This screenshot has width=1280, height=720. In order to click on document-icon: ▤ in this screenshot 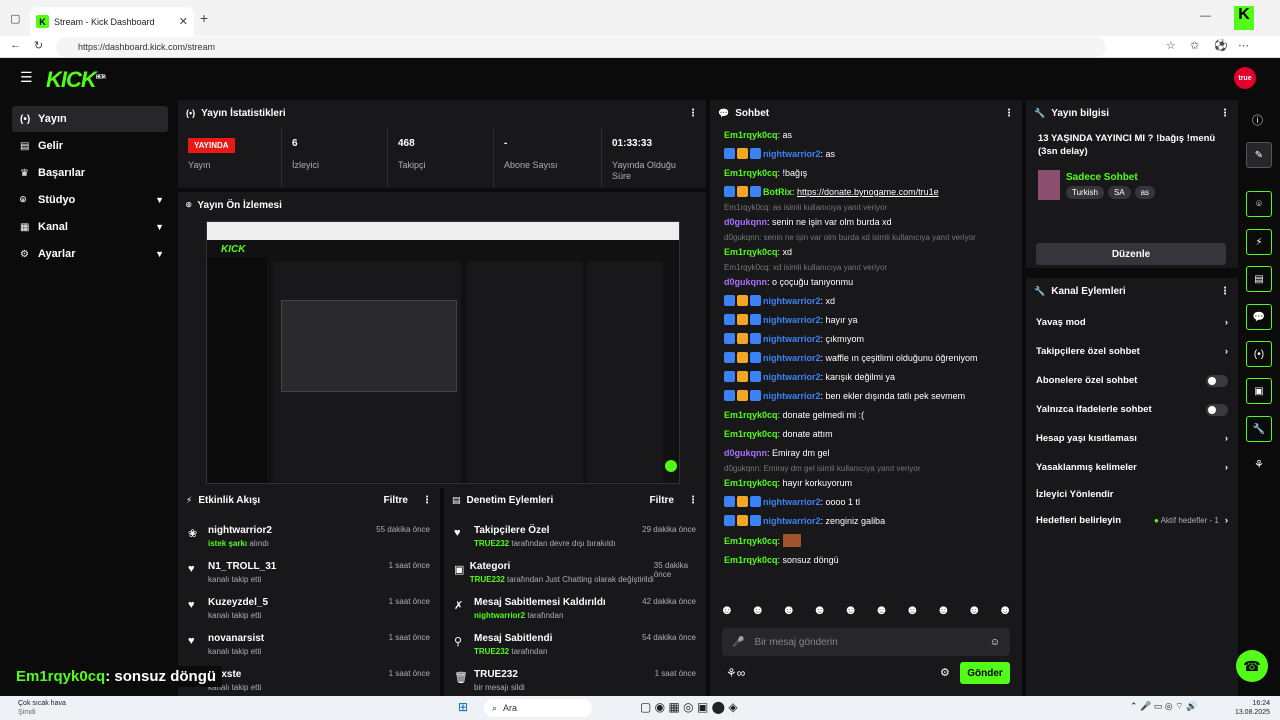, I will do `click(1259, 279)`.